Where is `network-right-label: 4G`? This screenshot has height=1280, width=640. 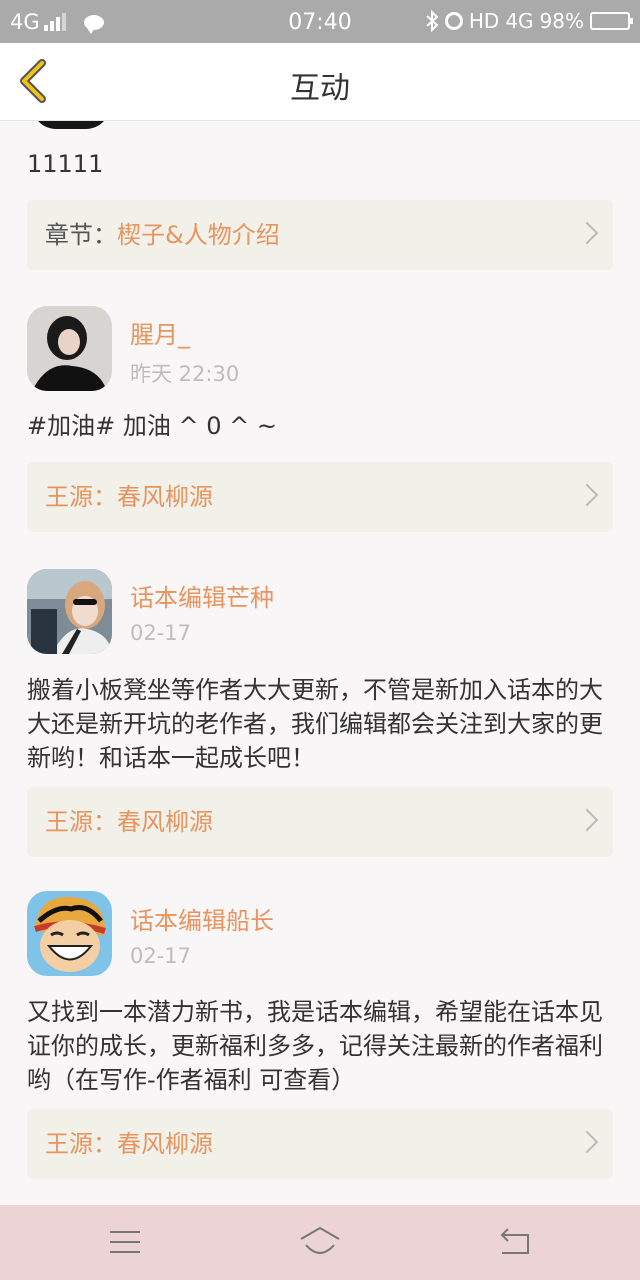
network-right-label: 4G is located at coordinates (519, 21).